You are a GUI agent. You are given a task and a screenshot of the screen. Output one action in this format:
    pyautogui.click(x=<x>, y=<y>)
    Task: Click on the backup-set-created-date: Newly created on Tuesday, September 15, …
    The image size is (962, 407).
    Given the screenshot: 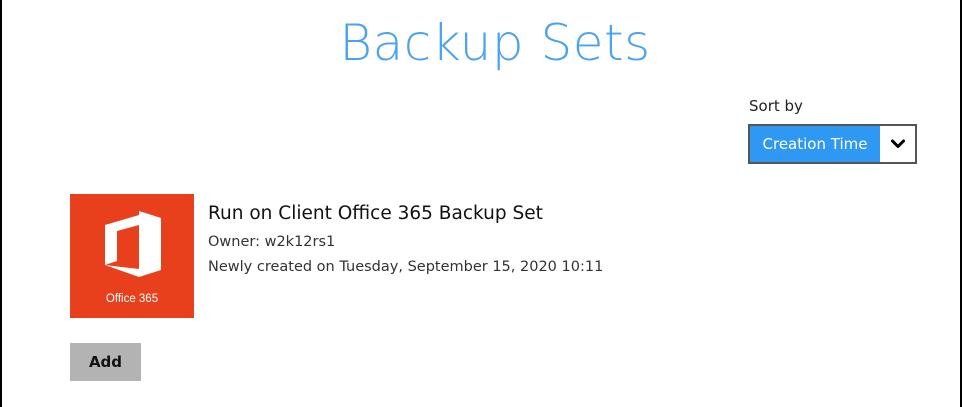 What is the action you would take?
    pyautogui.click(x=406, y=267)
    